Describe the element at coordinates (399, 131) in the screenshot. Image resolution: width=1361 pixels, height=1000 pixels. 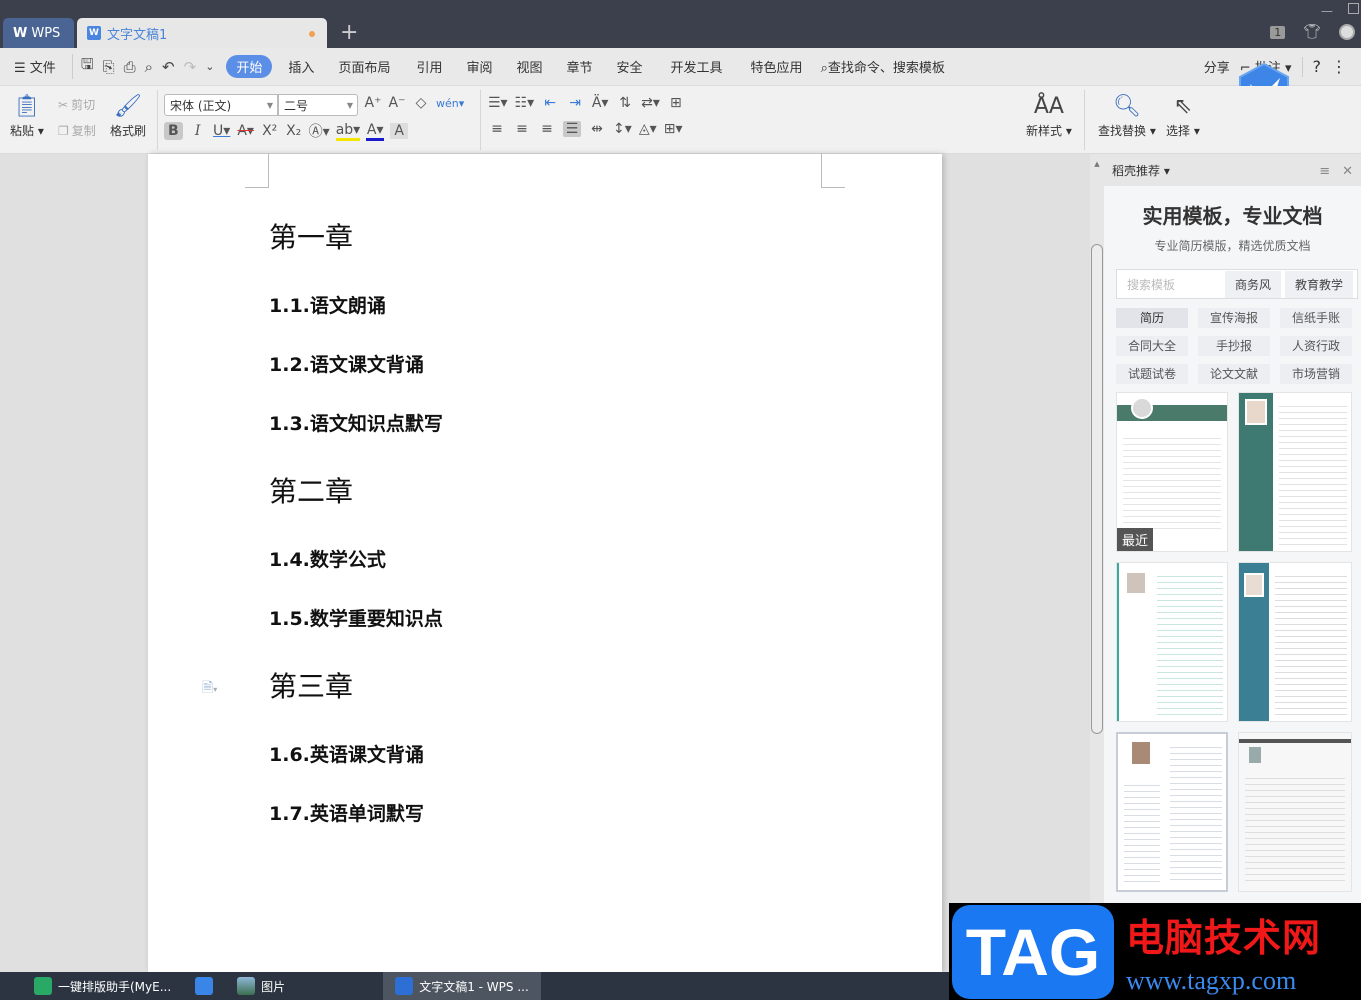
I see `char-shading-button: A` at that location.